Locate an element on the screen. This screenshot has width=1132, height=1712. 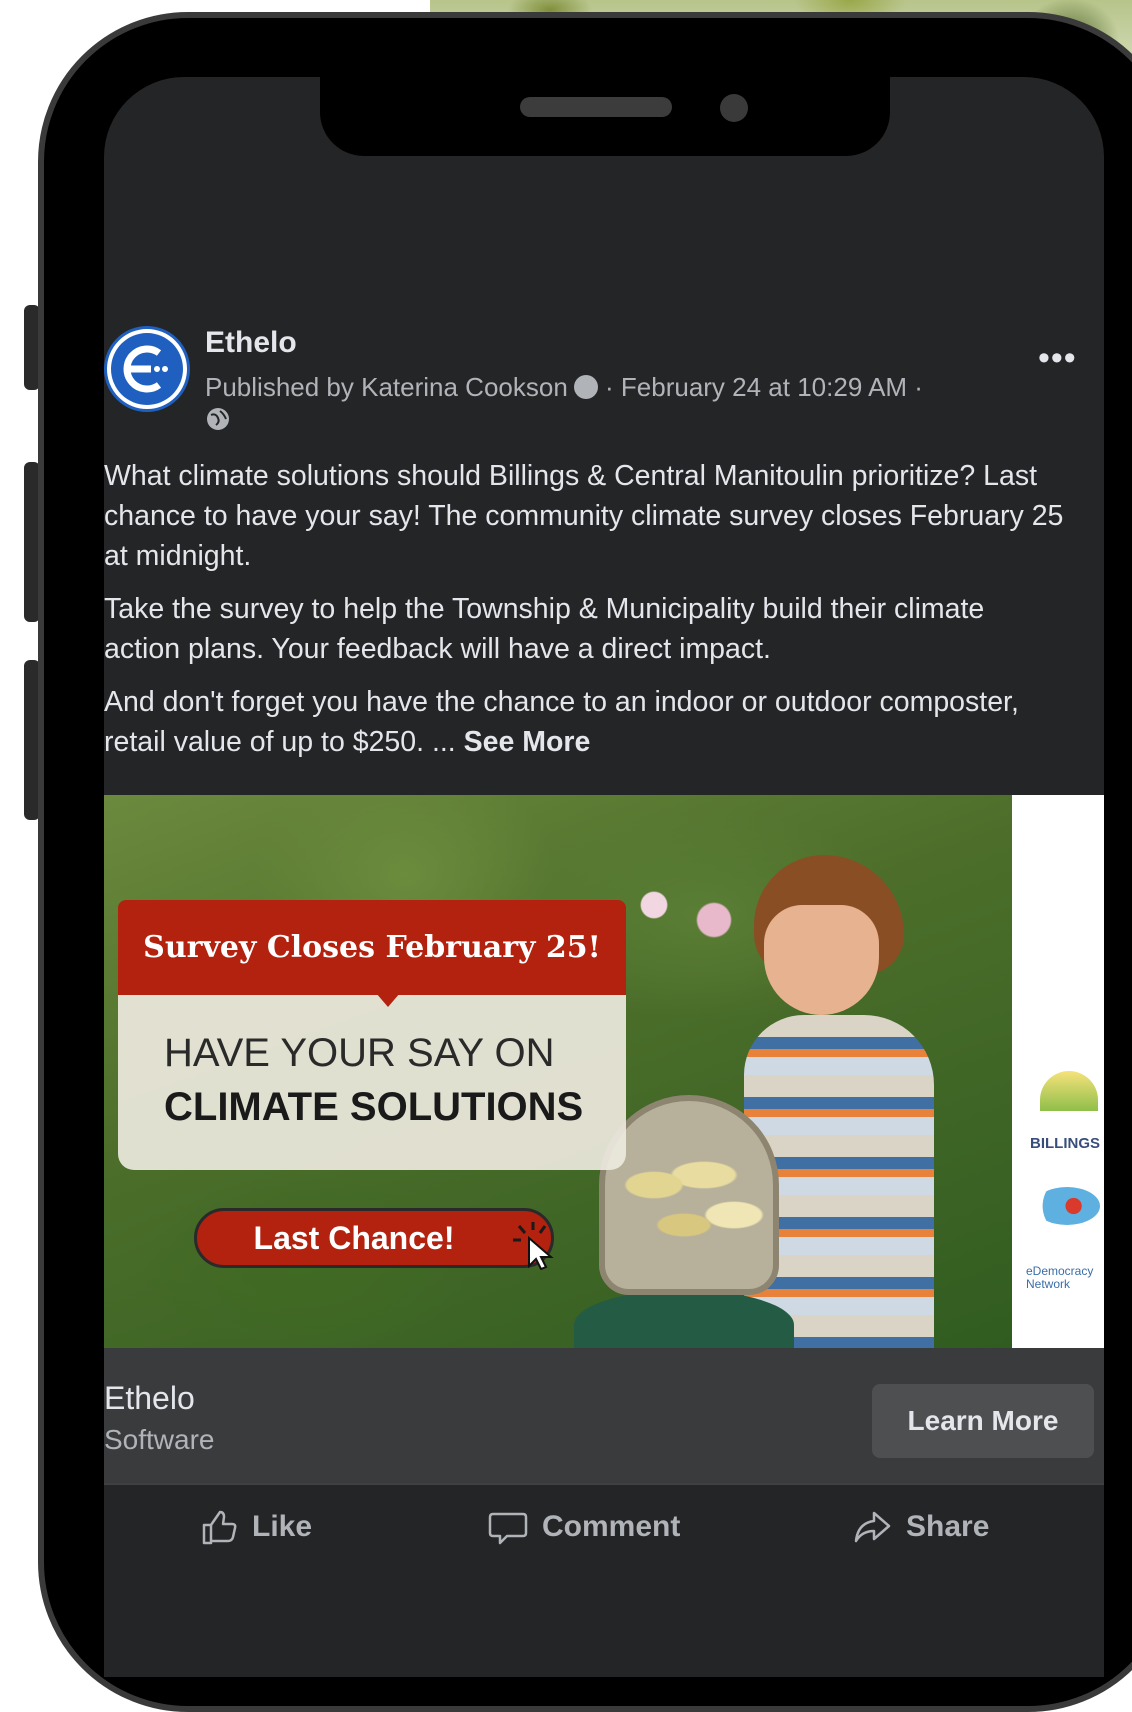
divider is located at coordinates (604, 1484).